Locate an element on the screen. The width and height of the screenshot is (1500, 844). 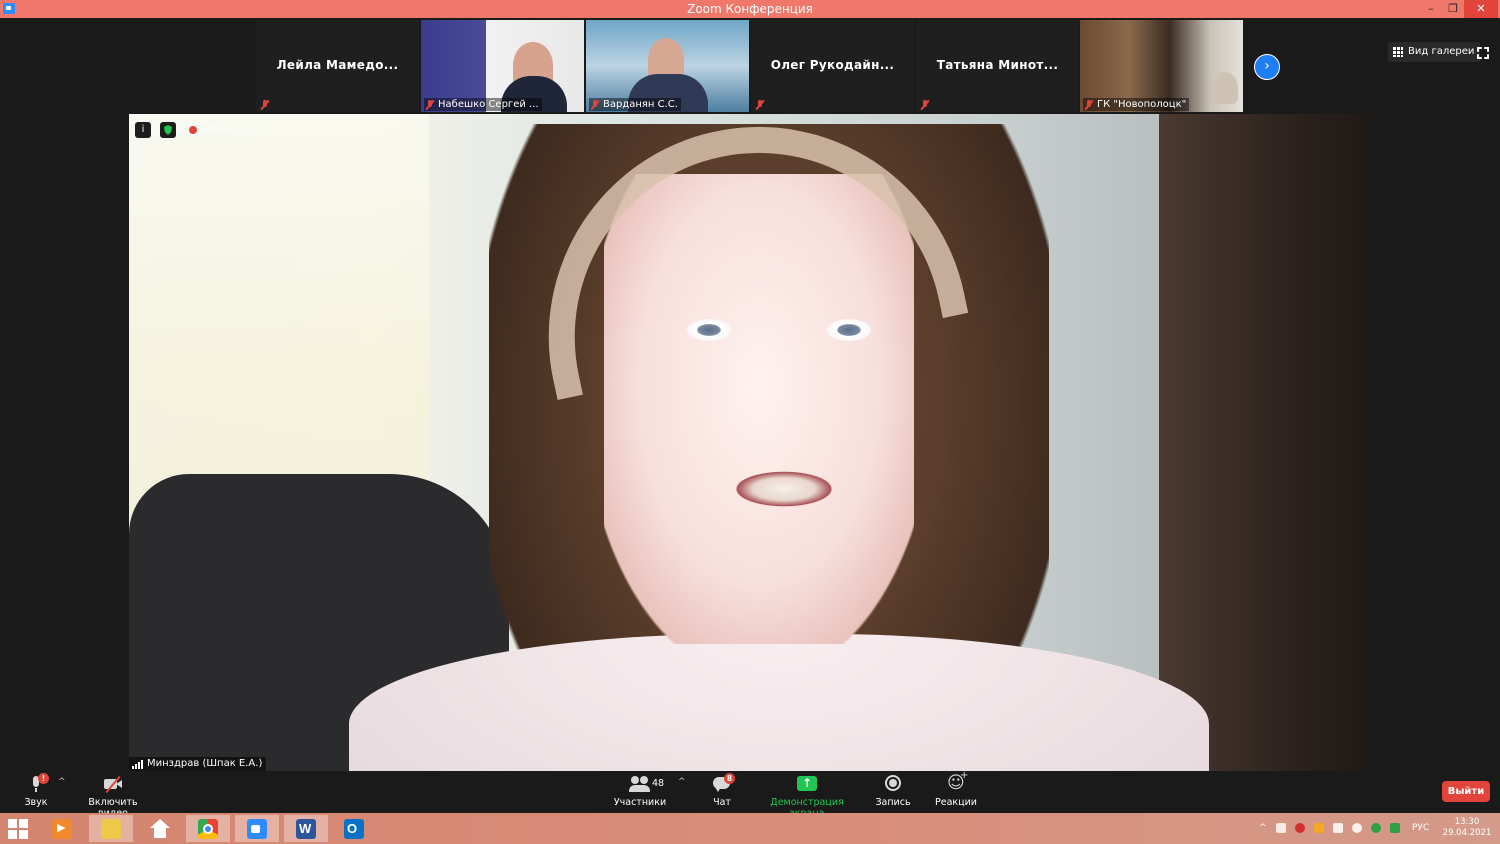
taskbar-zoom is located at coordinates (257, 828).